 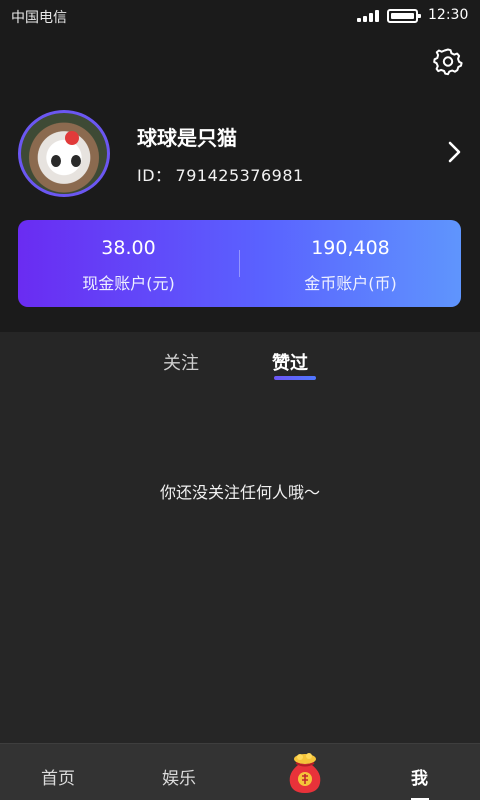 What do you see at coordinates (404, 16) in the screenshot?
I see `battery-icon` at bounding box center [404, 16].